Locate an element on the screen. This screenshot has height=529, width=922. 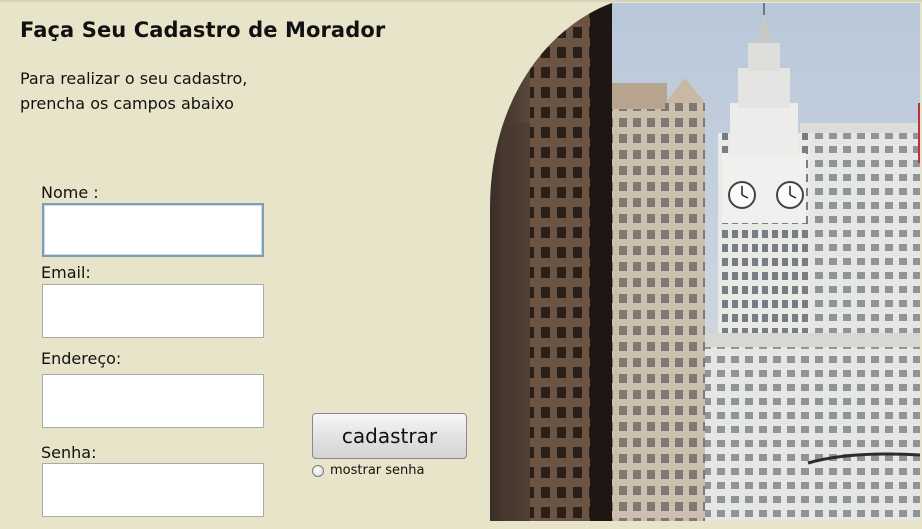
password-input is located at coordinates (153, 490).